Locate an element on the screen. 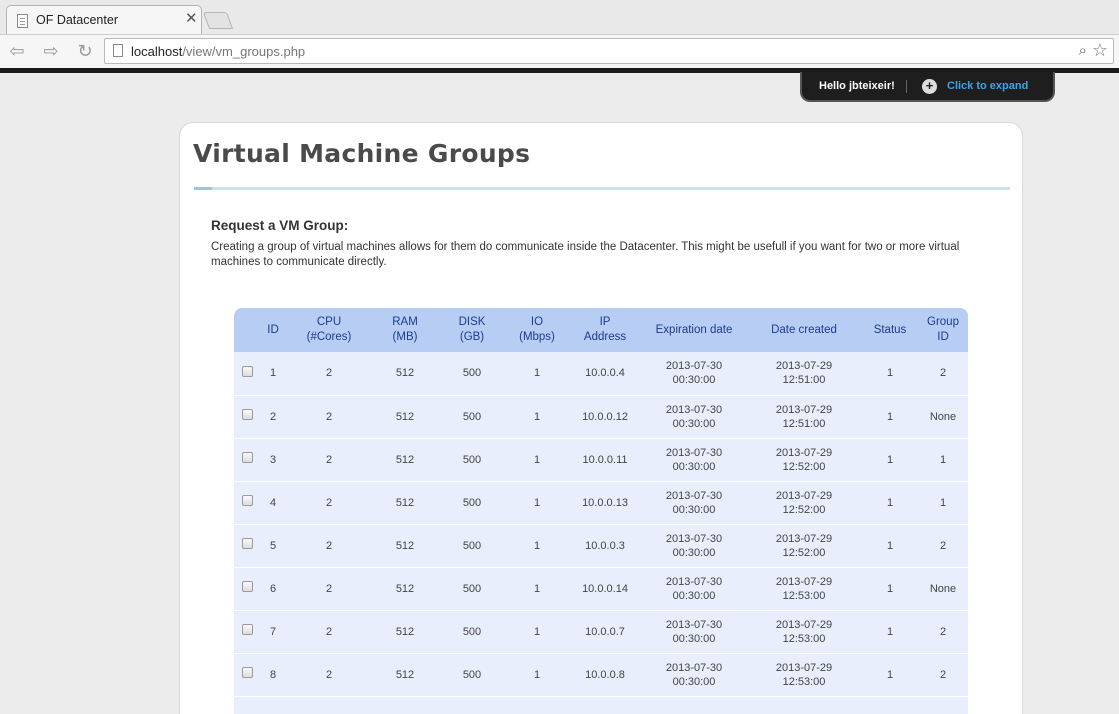 This screenshot has height=714, width=1119. header-ip: IP Address is located at coordinates (605, 330).